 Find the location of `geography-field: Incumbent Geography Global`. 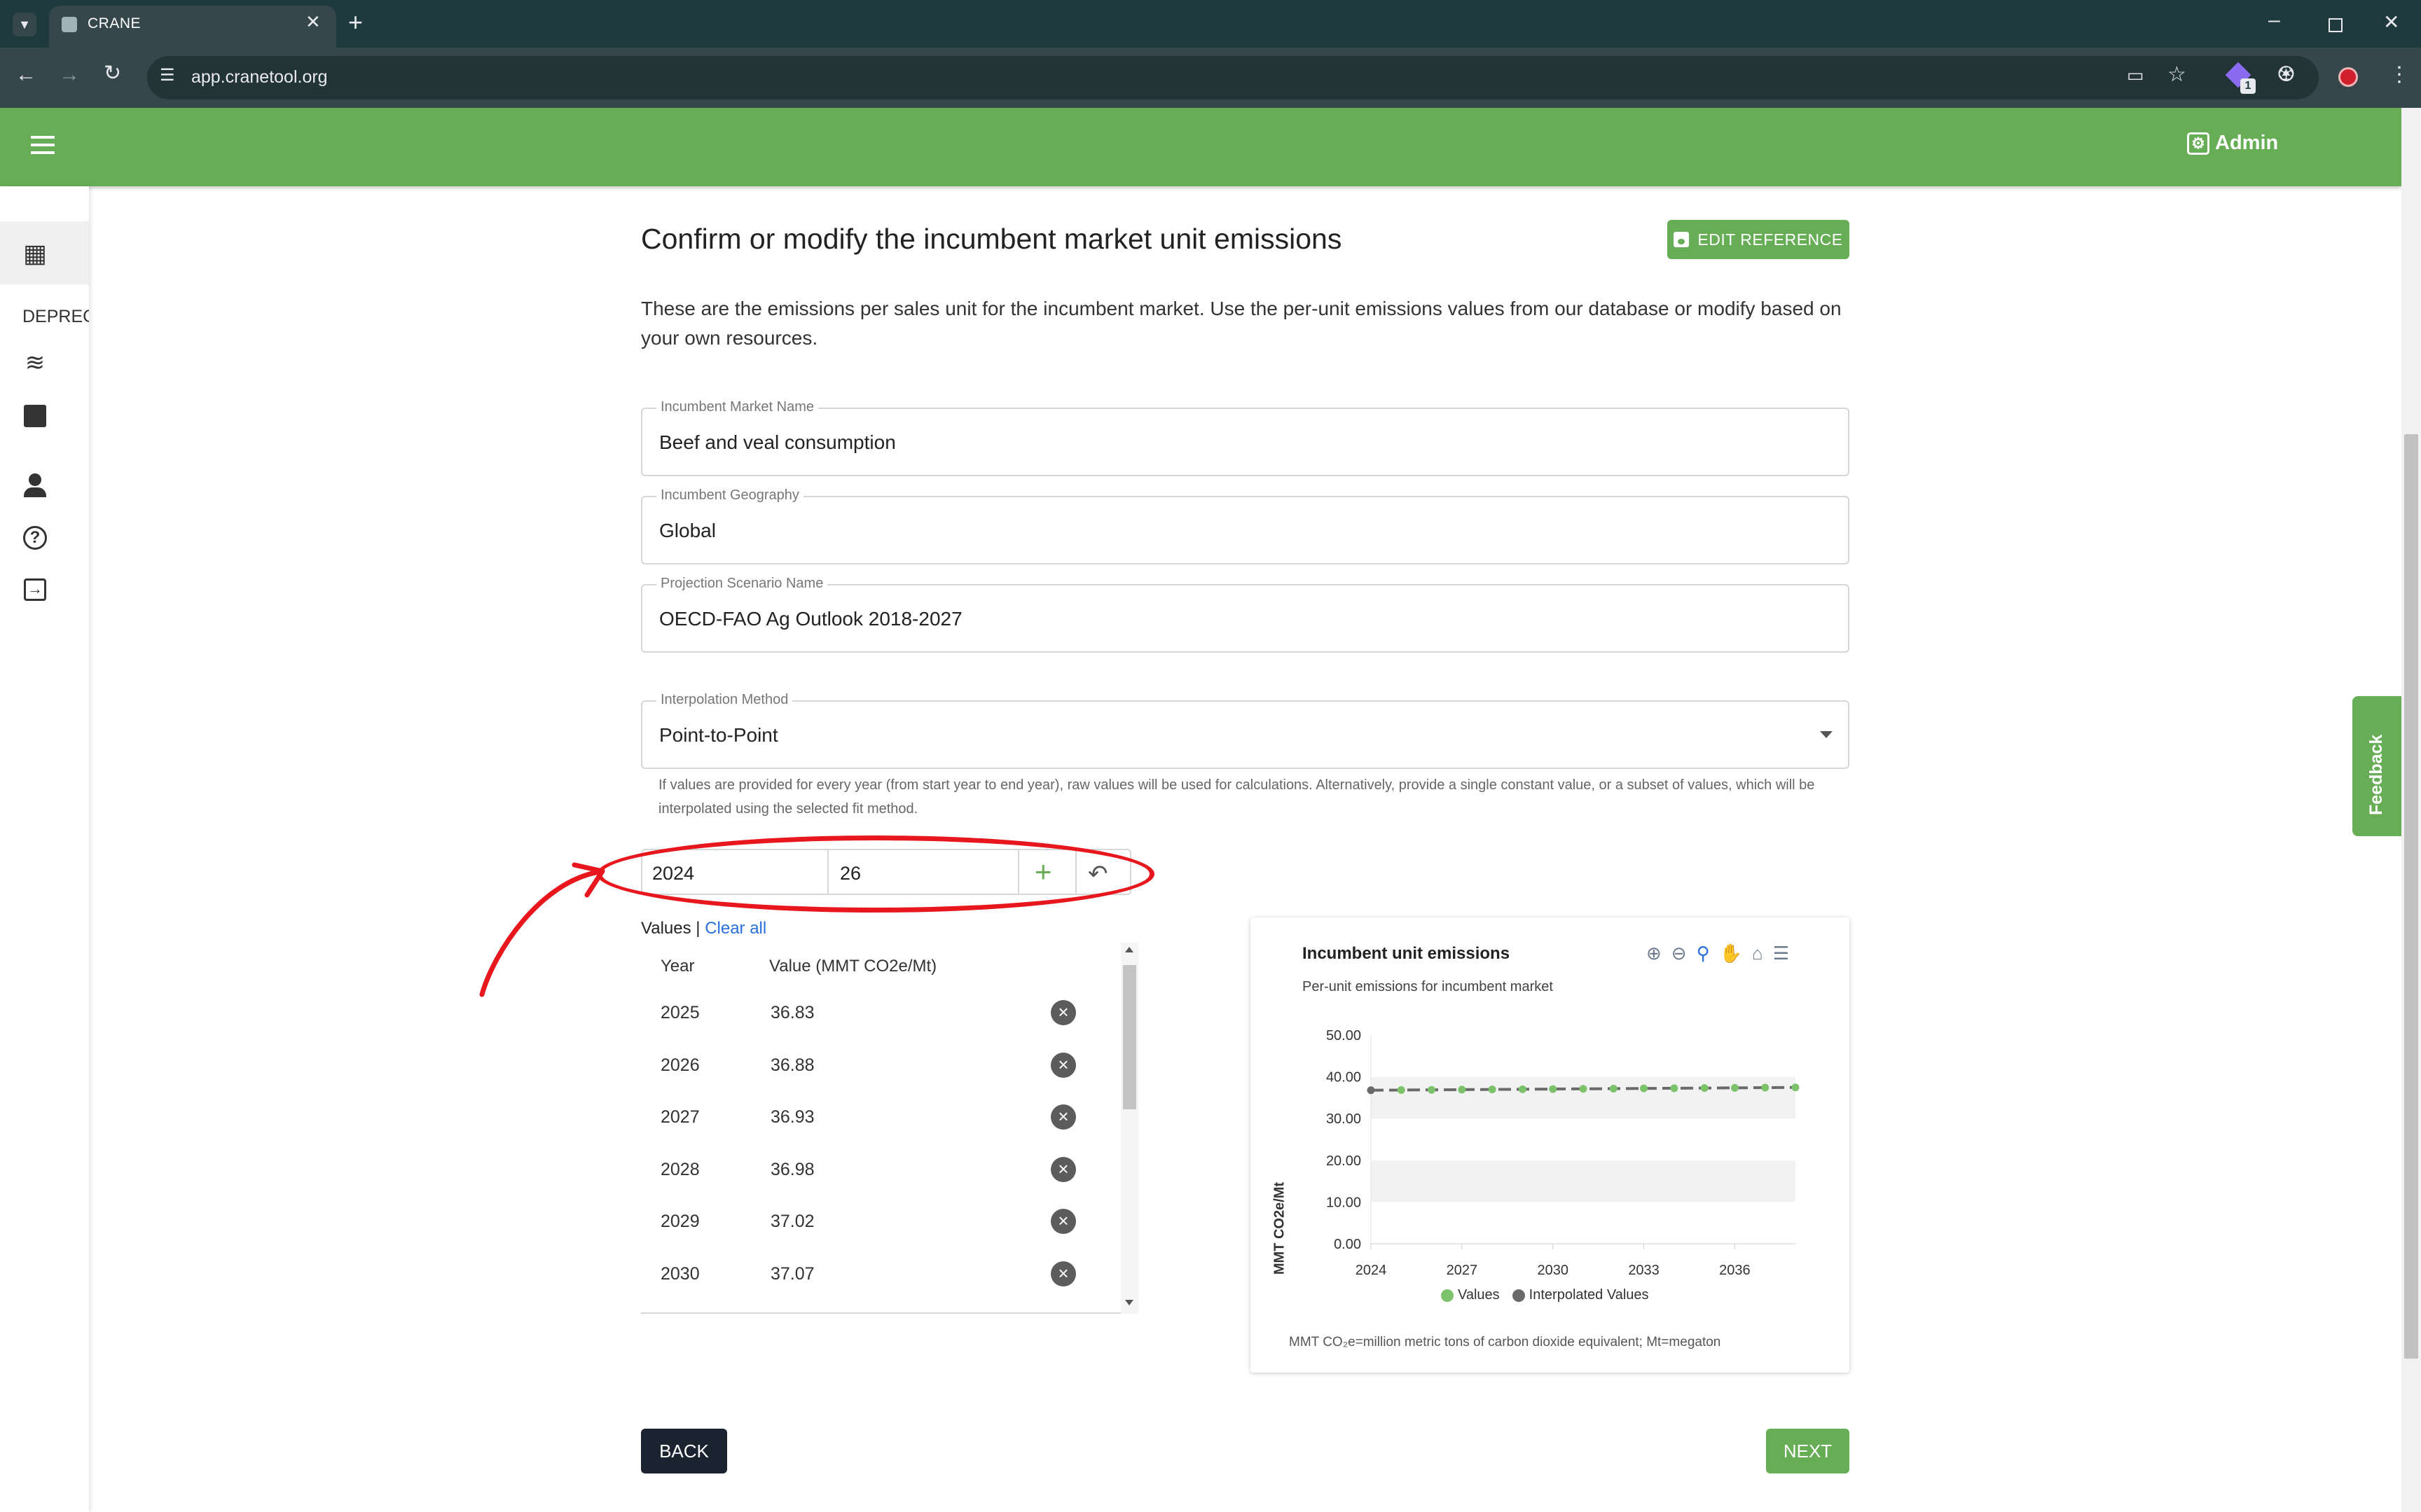

geography-field: Incumbent Geography Global is located at coordinates (1245, 525).